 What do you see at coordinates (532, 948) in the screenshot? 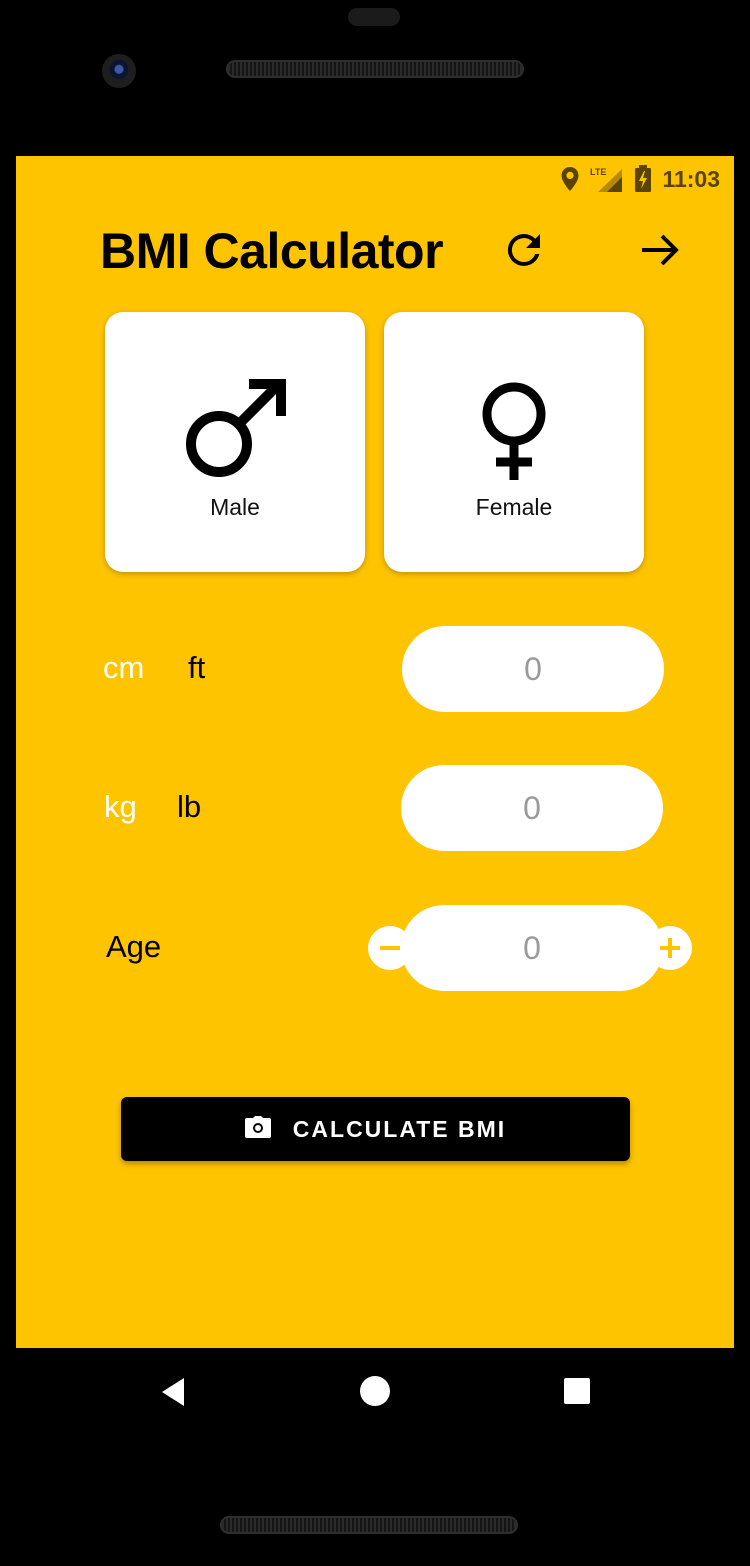
I see `age-input: 0` at bounding box center [532, 948].